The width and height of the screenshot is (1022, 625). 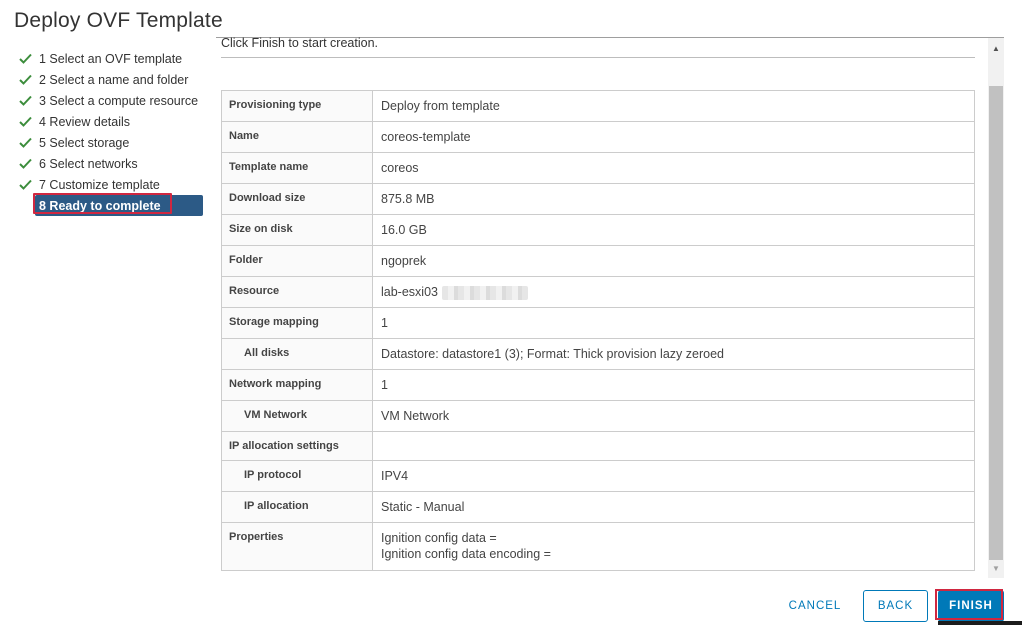 What do you see at coordinates (297, 416) in the screenshot?
I see `row-key: VM Network` at bounding box center [297, 416].